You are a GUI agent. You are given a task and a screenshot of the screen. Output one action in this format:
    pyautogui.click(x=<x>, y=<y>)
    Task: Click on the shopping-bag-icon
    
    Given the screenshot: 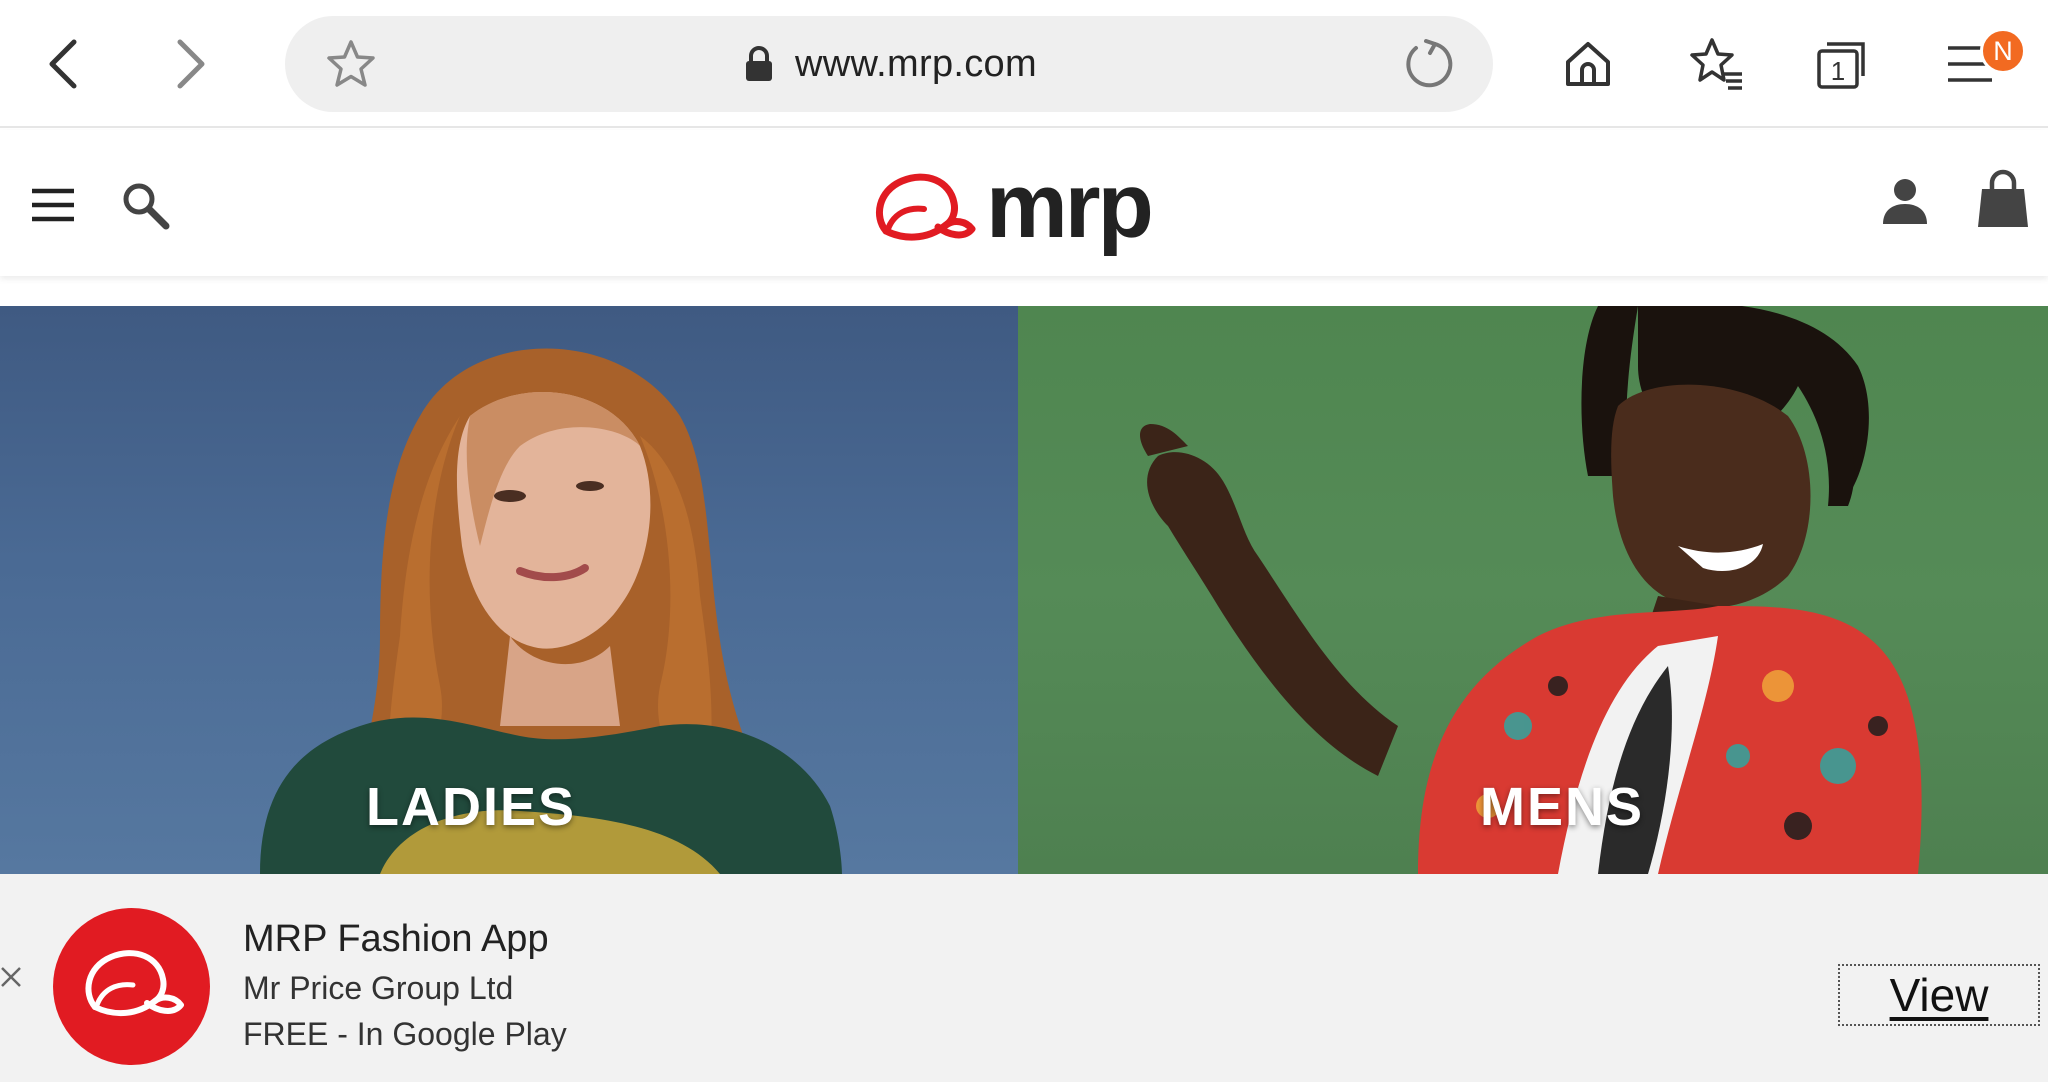 What is the action you would take?
    pyautogui.click(x=2003, y=198)
    